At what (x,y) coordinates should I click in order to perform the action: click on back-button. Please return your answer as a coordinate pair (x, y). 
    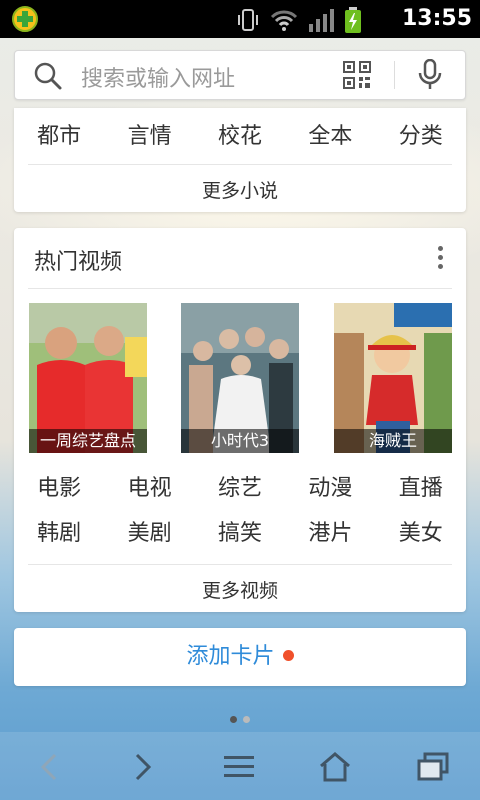
    Looking at the image, I should click on (49, 767).